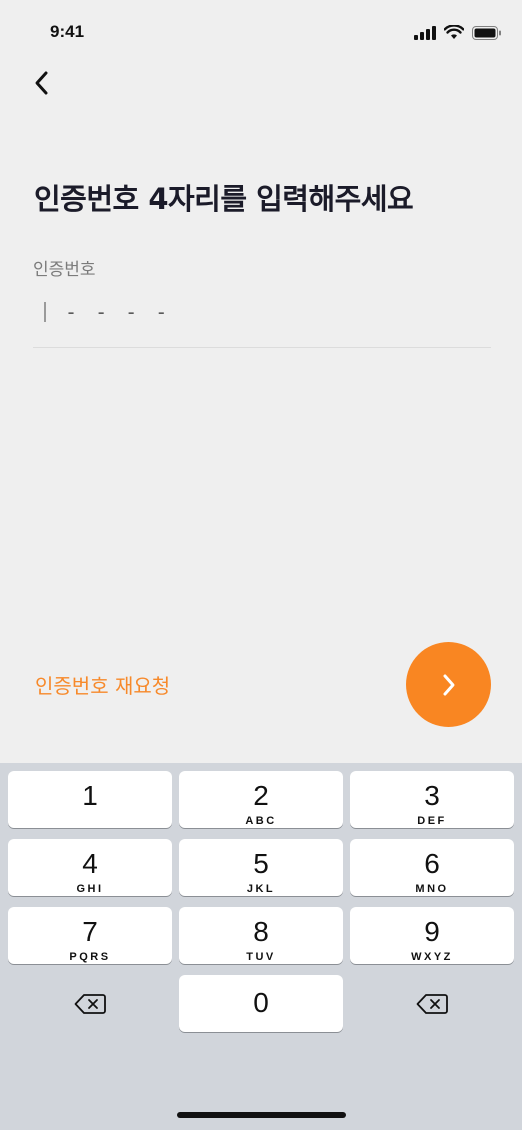 The image size is (522, 1130). What do you see at coordinates (432, 863) in the screenshot?
I see `key-digit: 6` at bounding box center [432, 863].